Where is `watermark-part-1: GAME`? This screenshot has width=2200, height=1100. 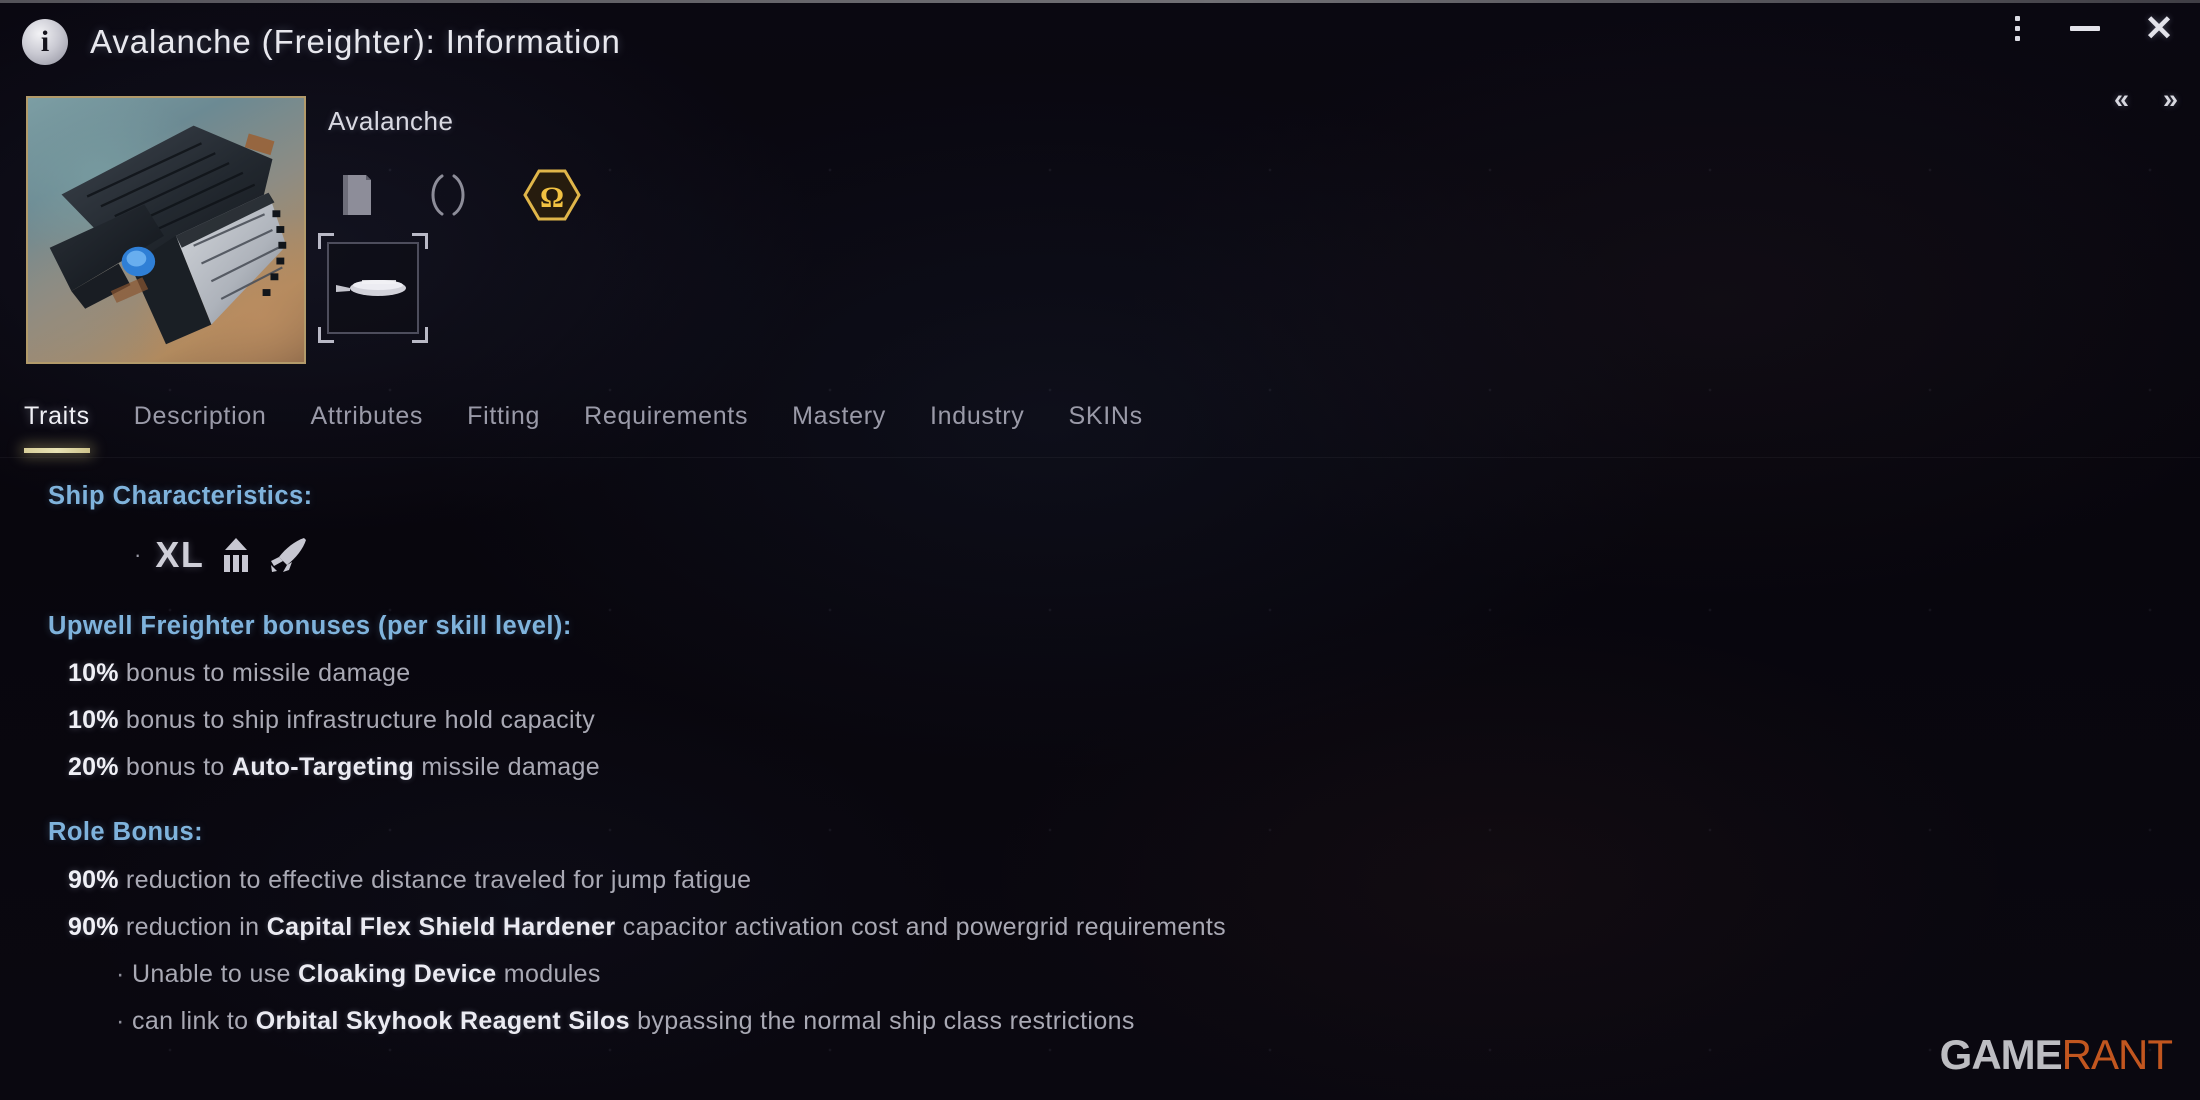
watermark-part-1: GAME is located at coordinates (2001, 1054).